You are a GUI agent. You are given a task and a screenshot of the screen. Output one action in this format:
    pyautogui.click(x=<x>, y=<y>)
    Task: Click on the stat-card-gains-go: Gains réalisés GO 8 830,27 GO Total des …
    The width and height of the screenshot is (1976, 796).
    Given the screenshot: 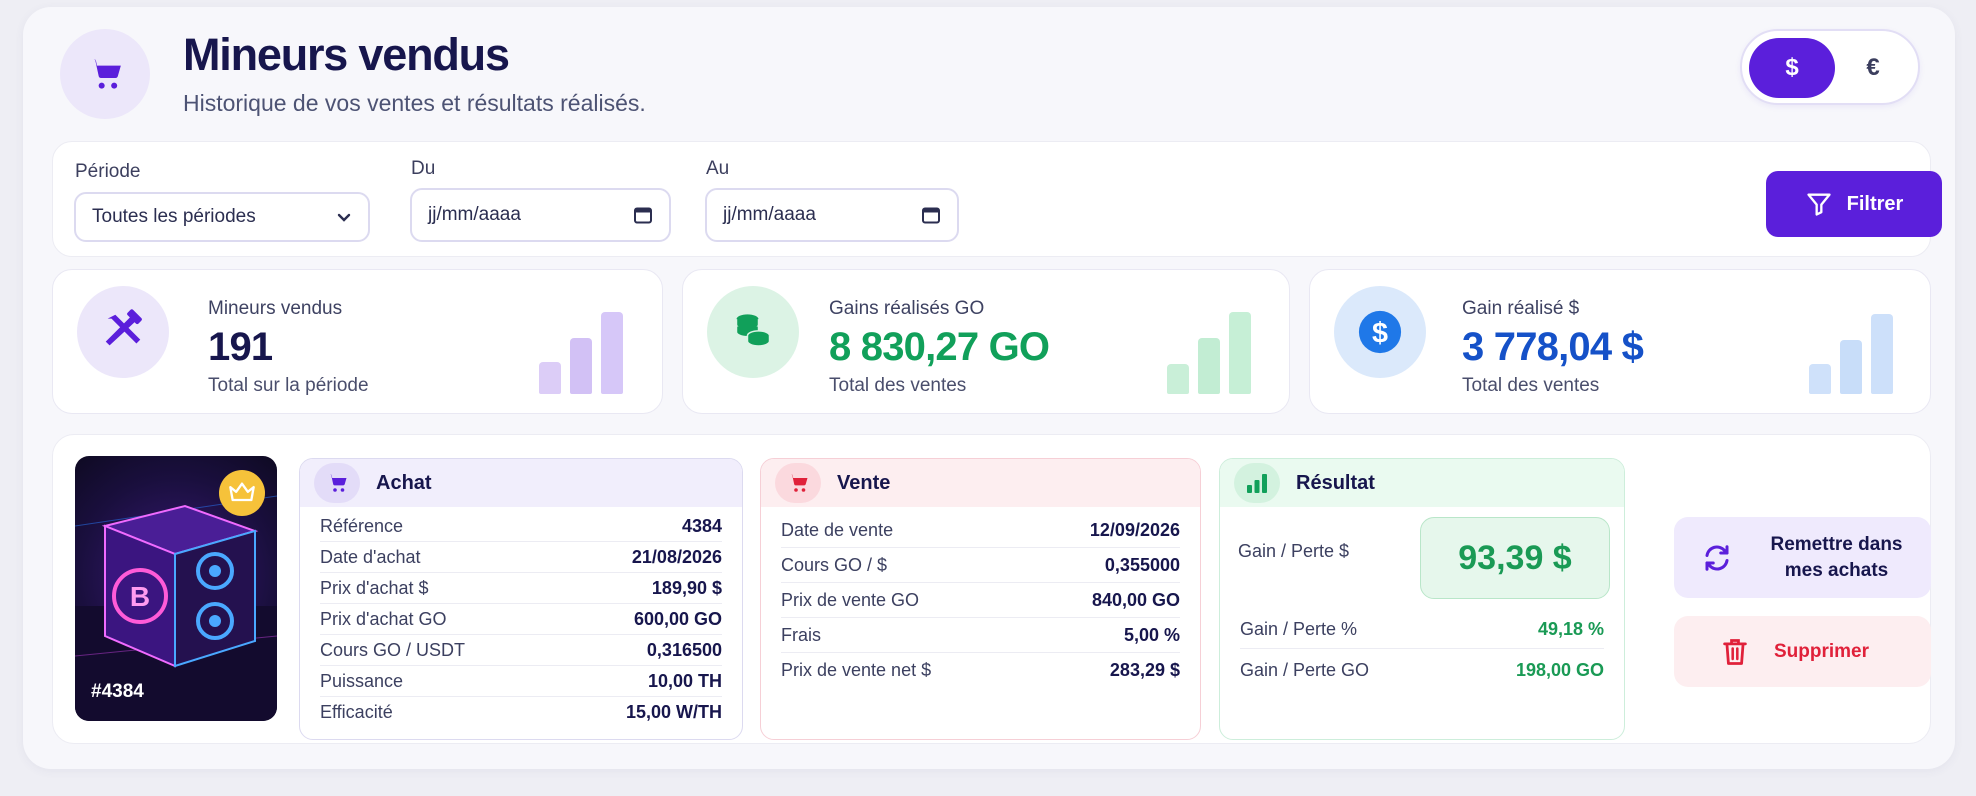 What is the action you would take?
    pyautogui.click(x=986, y=341)
    